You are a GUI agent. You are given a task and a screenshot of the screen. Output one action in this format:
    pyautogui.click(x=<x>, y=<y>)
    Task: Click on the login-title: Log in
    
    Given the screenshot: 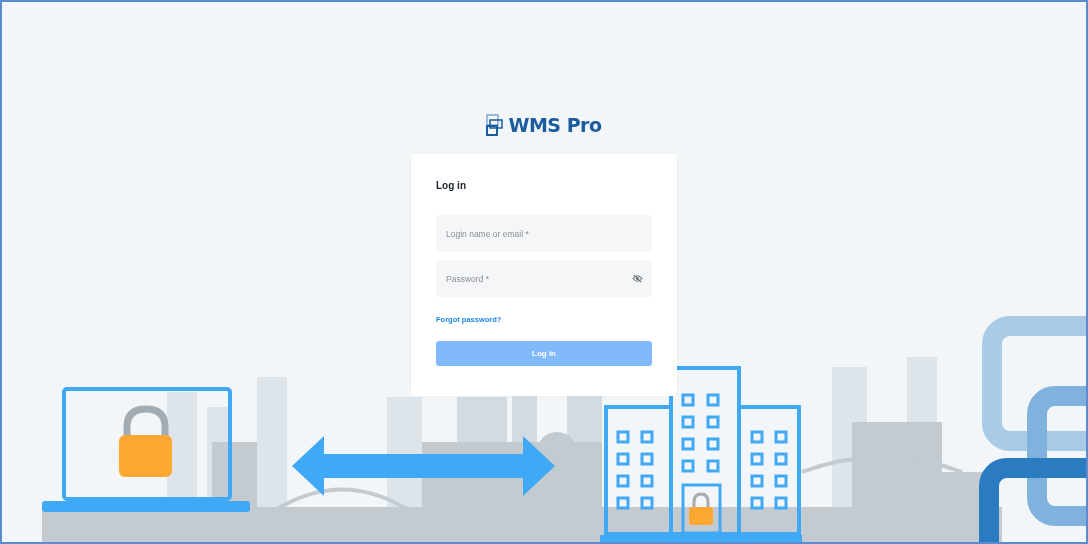 What is the action you would take?
    pyautogui.click(x=451, y=186)
    